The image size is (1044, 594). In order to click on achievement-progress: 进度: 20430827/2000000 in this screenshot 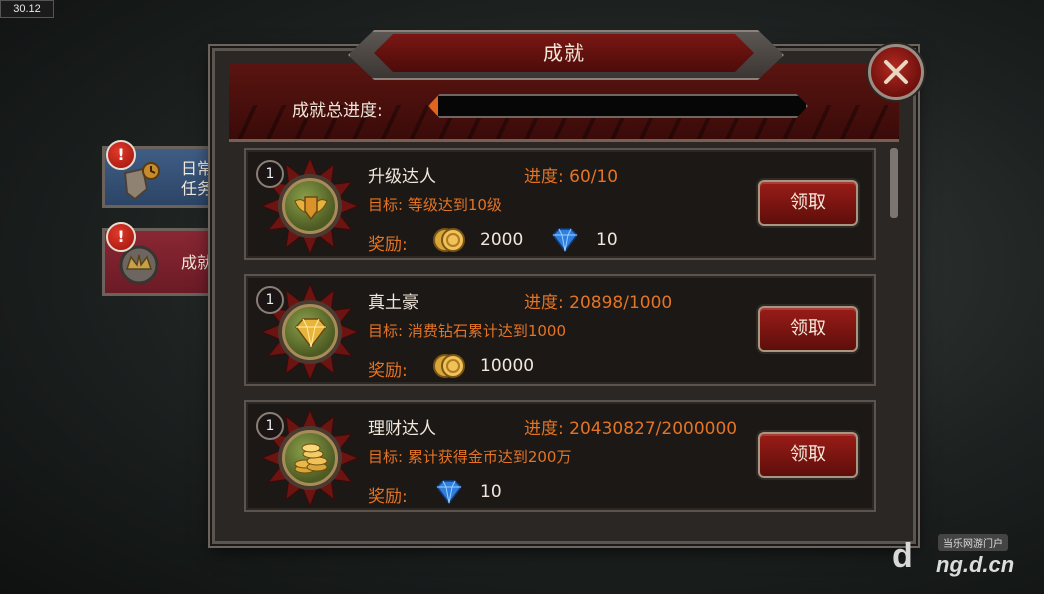, I will do `click(631, 429)`.